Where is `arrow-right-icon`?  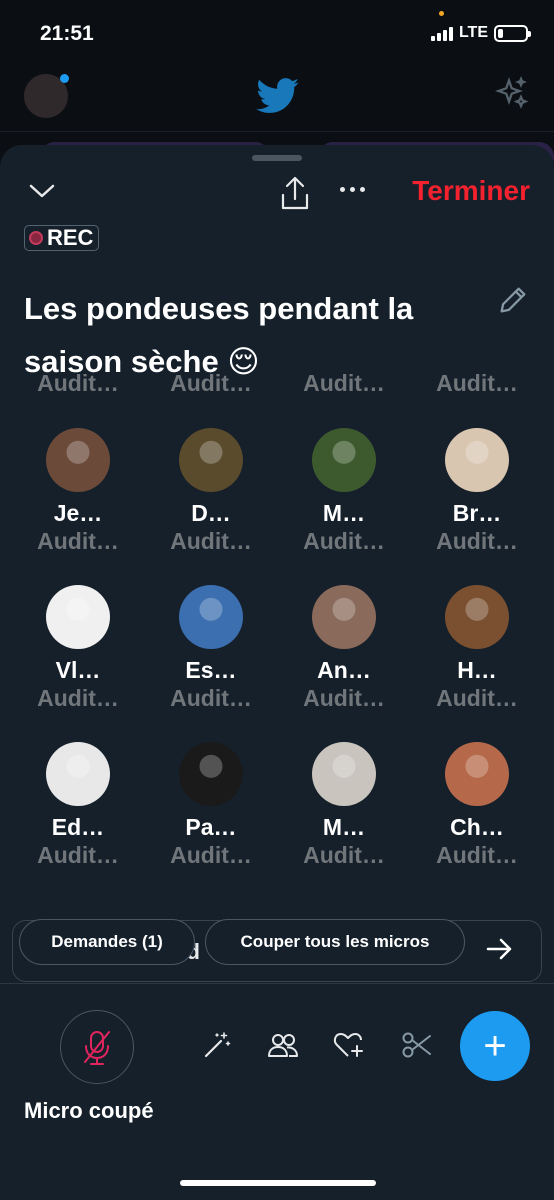
arrow-right-icon is located at coordinates (500, 949).